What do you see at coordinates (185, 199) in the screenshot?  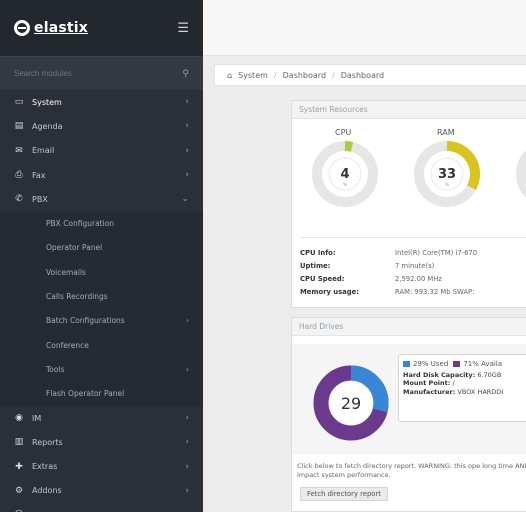 I see `chevron-icon: ⌄` at bounding box center [185, 199].